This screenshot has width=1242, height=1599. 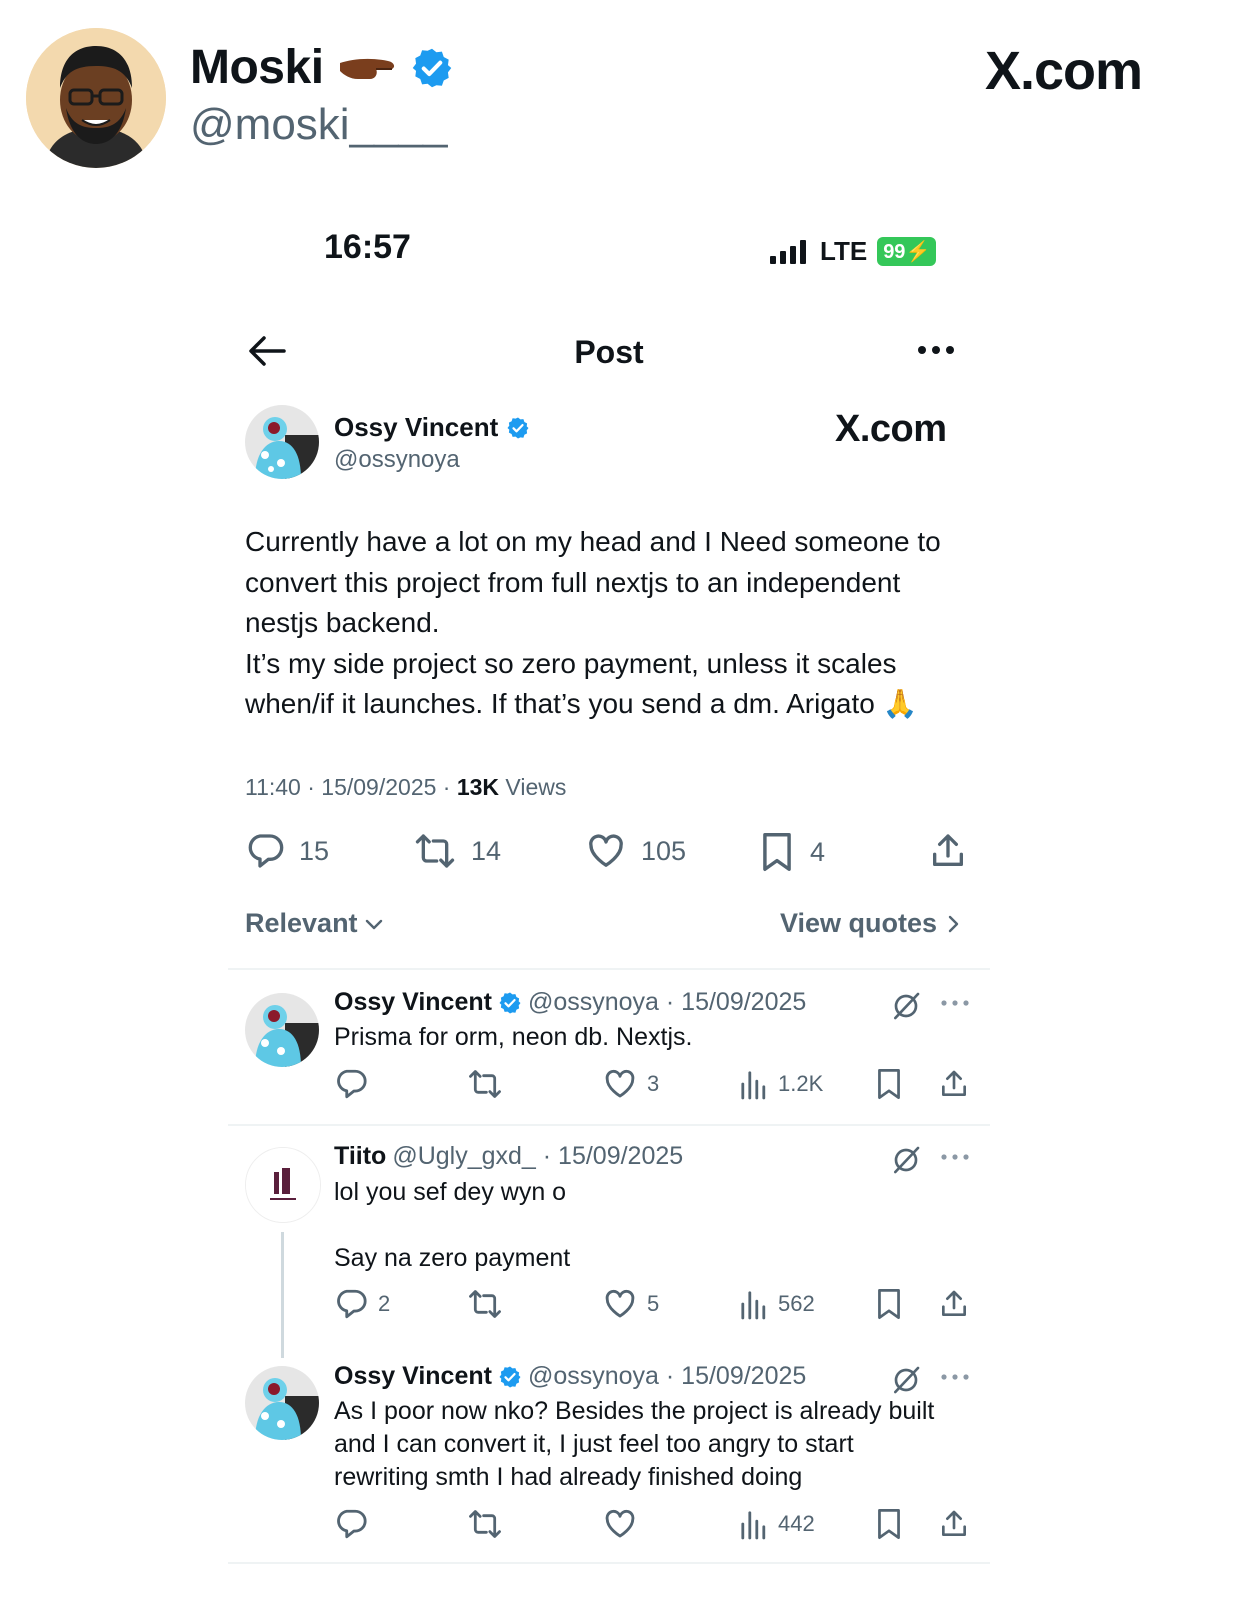 I want to click on divider, so click(x=609, y=1563).